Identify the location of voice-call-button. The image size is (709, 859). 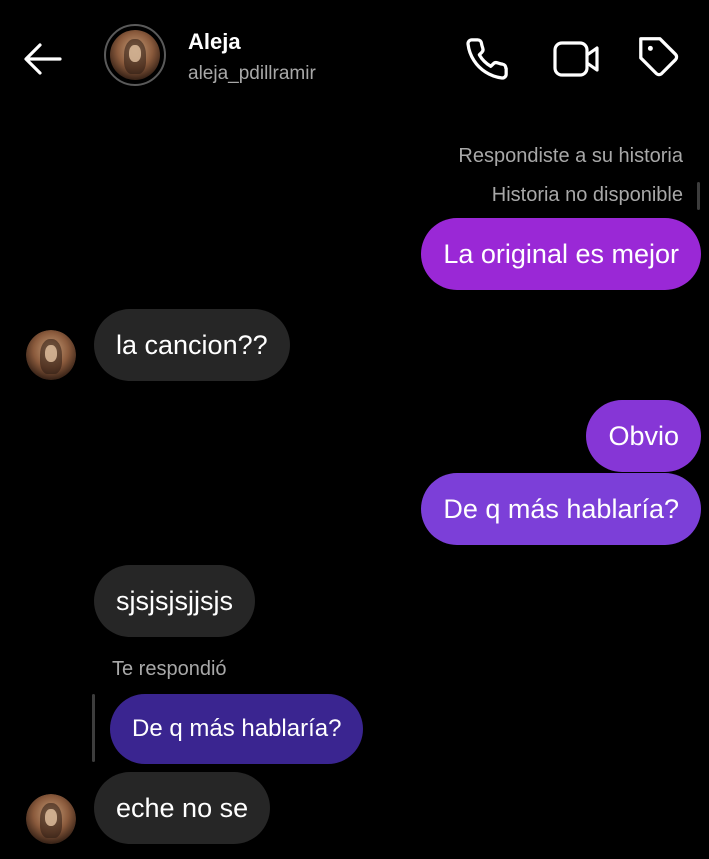
(487, 59).